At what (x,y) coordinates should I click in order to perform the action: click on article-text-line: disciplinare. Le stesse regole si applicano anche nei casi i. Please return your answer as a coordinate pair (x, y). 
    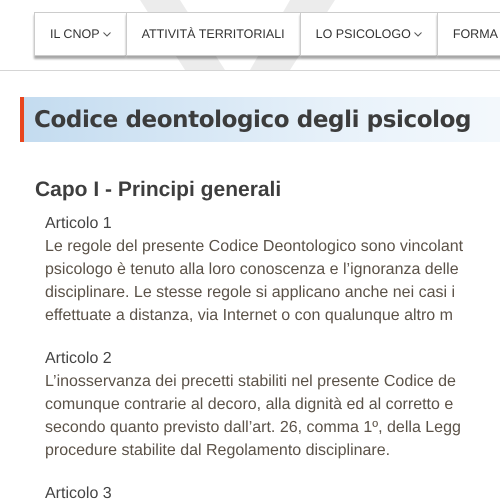
    Looking at the image, I should click on (250, 293).